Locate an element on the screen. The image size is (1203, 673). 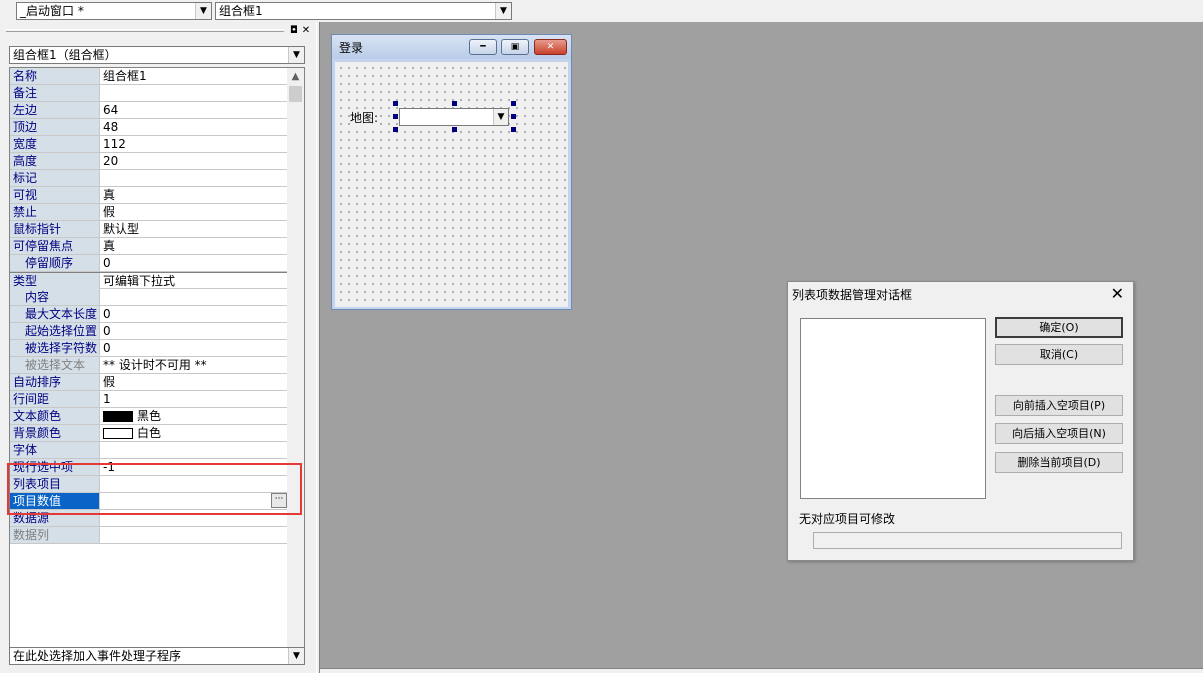
scroll-thumb is located at coordinates (295, 94).